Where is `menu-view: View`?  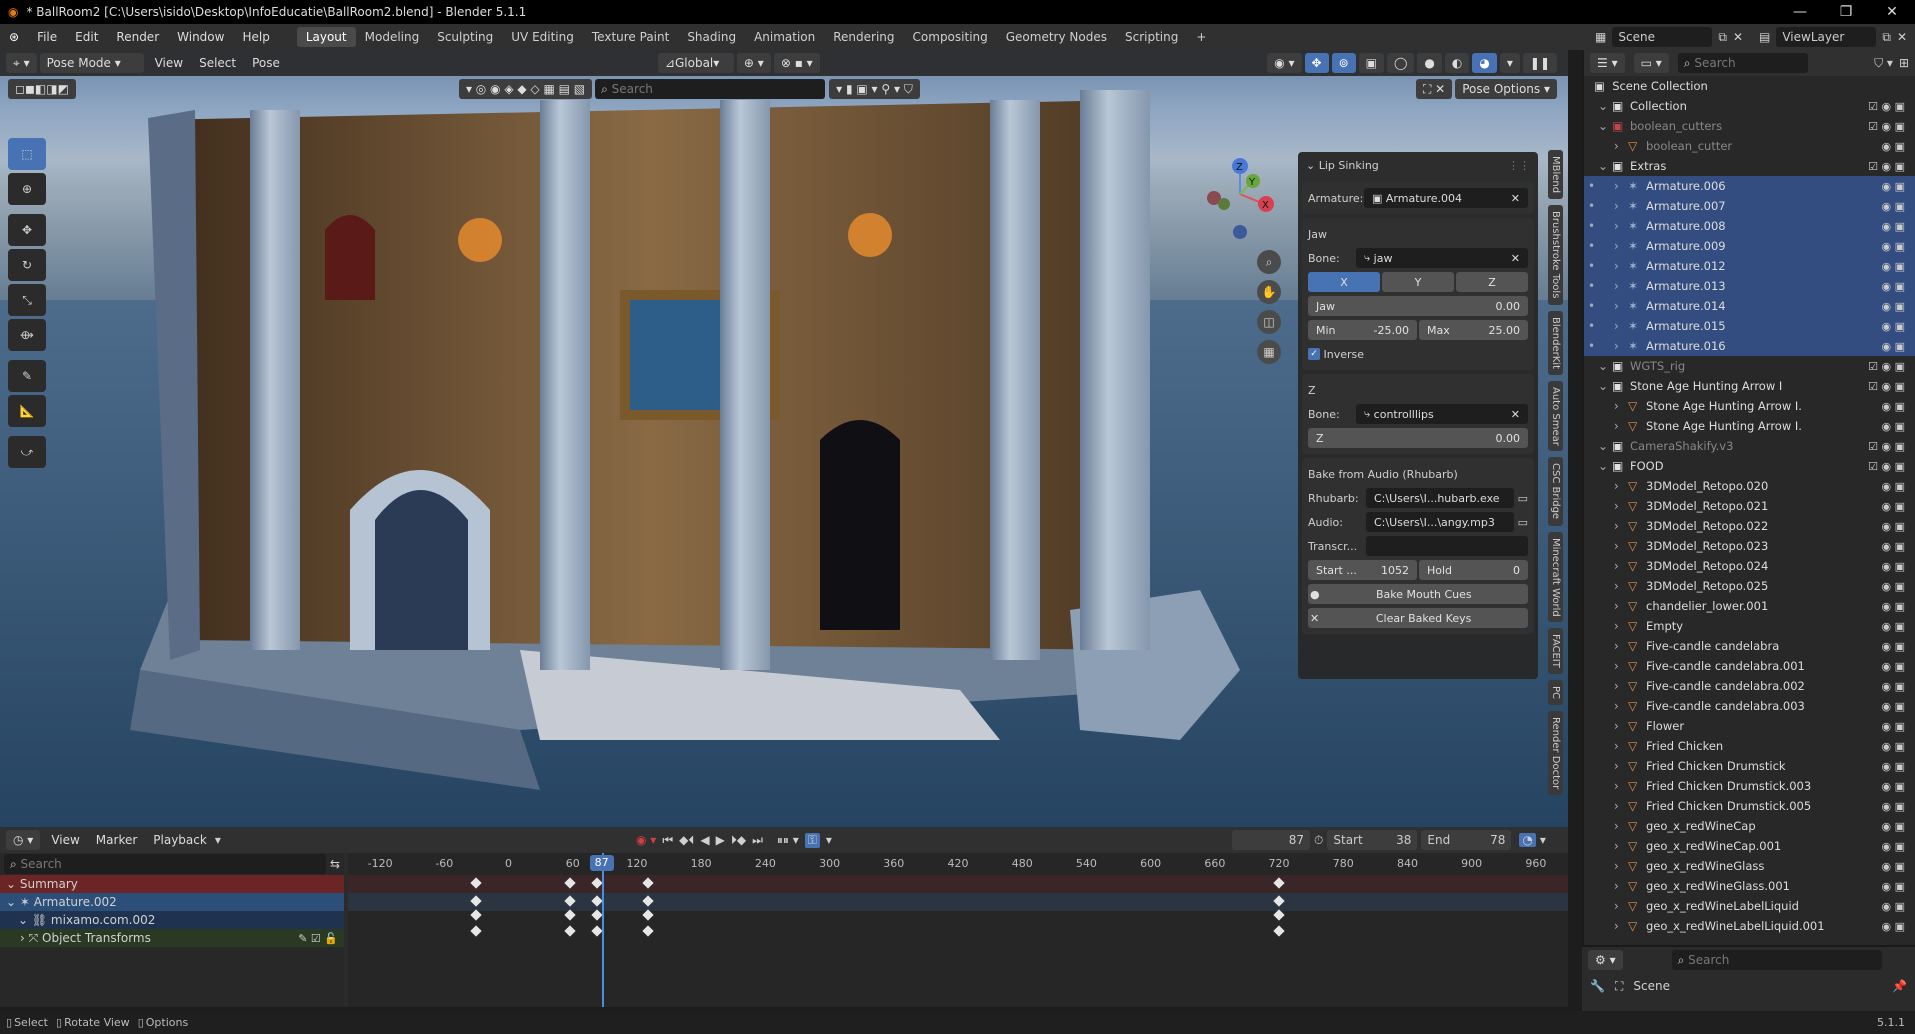 menu-view: View is located at coordinates (169, 63).